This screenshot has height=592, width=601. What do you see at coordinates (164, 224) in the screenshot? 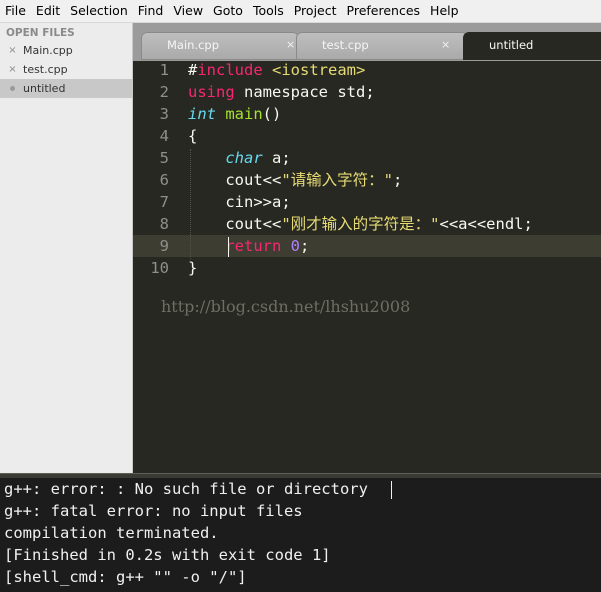
I see `line-number: 8` at bounding box center [164, 224].